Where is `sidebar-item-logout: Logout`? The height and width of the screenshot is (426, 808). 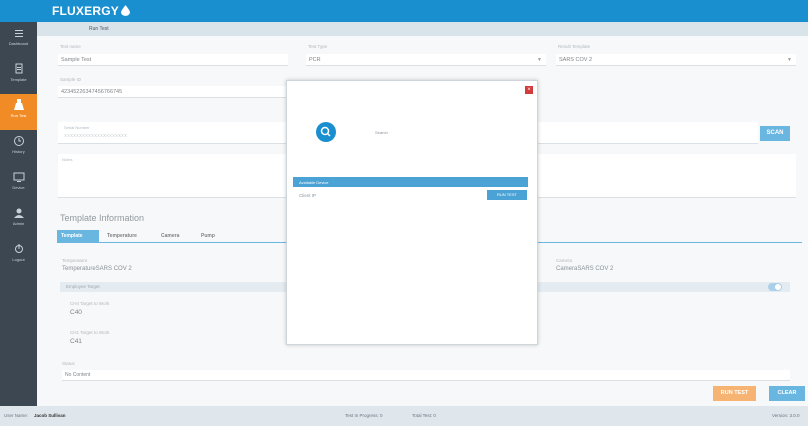
sidebar-item-logout: Logout is located at coordinates (18, 256).